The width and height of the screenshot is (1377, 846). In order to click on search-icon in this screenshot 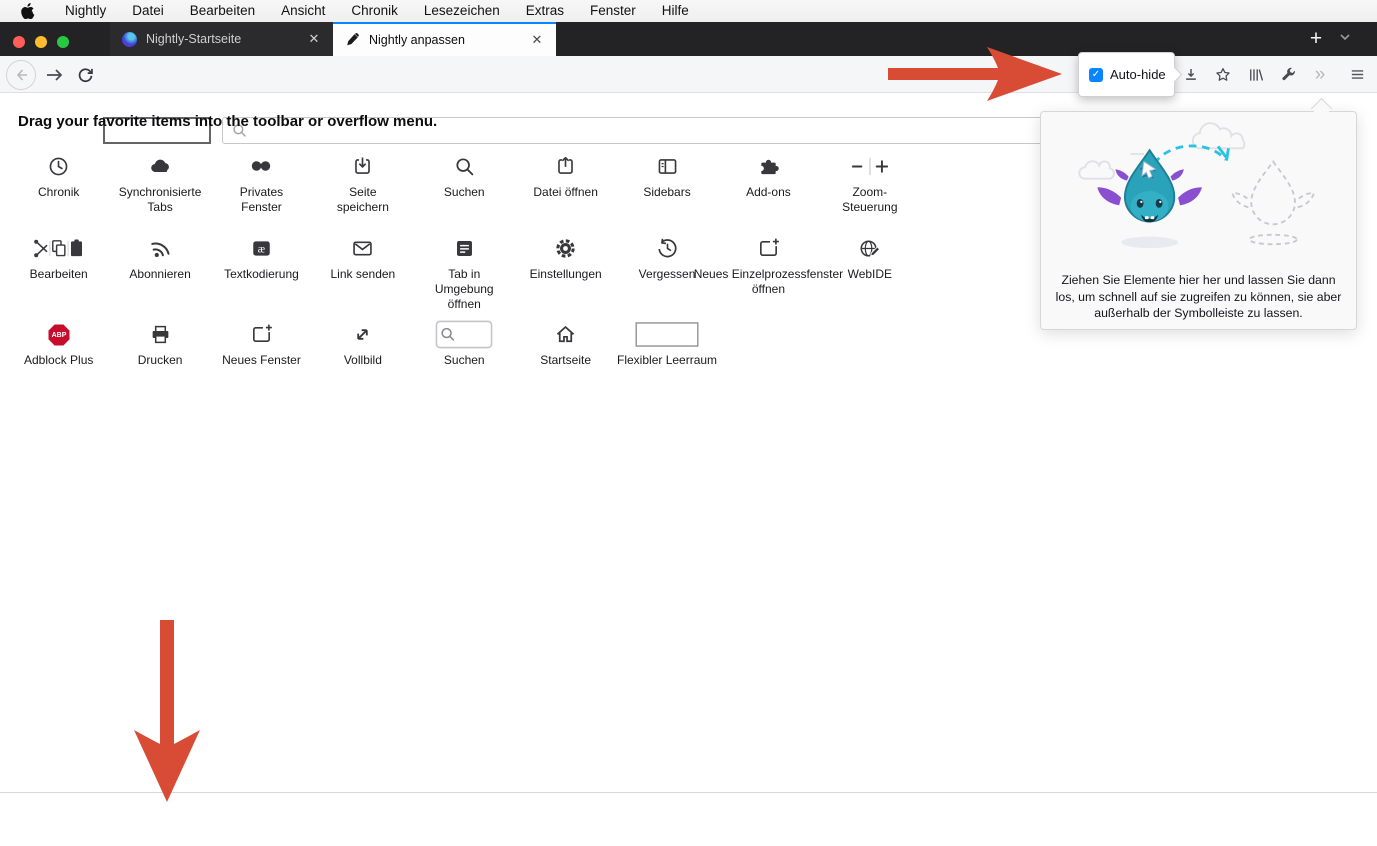, I will do `click(464, 166)`.